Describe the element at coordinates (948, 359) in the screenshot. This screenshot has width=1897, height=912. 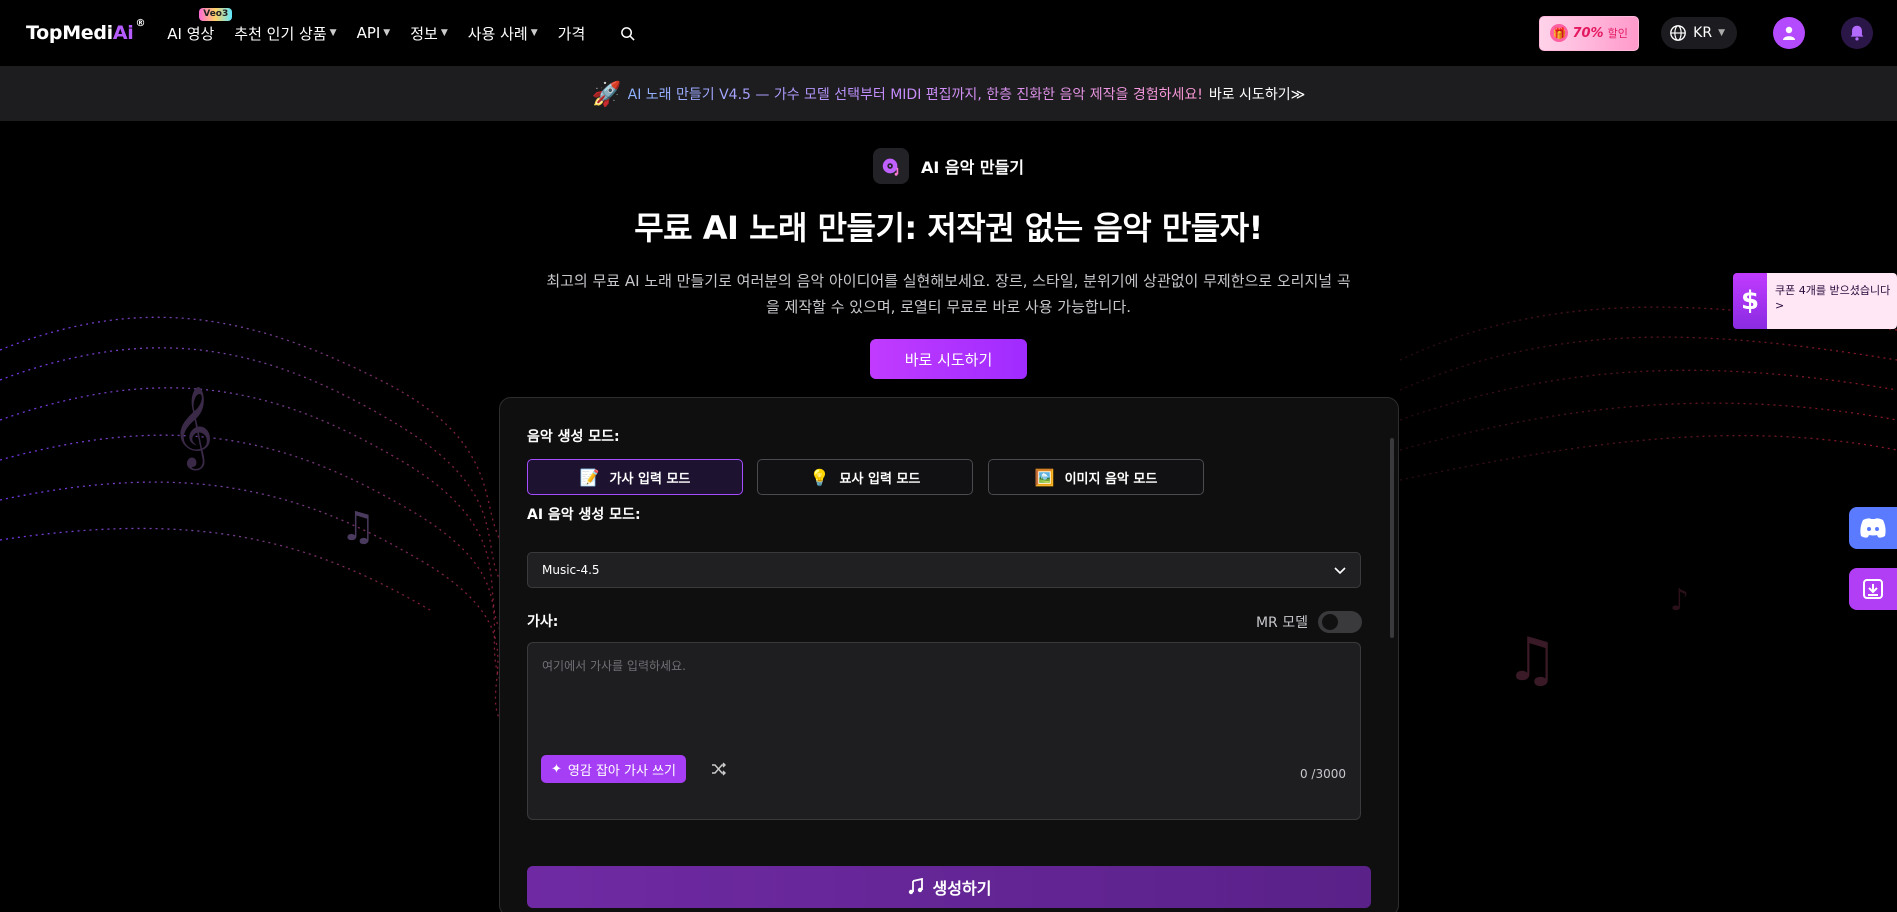
I see `try-now-button: 바로 시도하기` at that location.